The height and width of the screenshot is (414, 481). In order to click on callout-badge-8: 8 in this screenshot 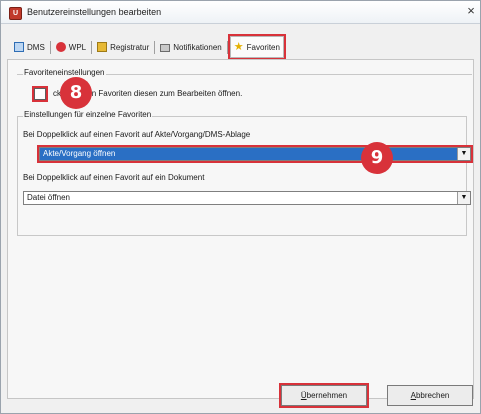, I will do `click(76, 93)`.